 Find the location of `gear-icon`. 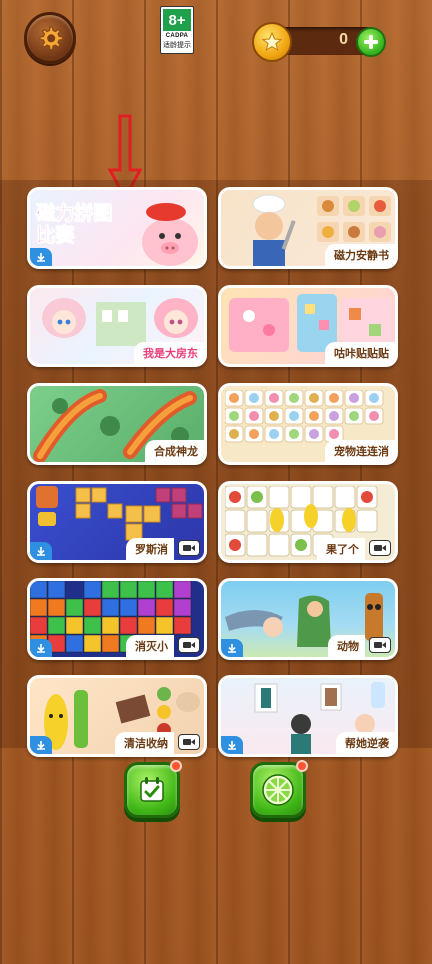

gear-icon is located at coordinates (51, 38).